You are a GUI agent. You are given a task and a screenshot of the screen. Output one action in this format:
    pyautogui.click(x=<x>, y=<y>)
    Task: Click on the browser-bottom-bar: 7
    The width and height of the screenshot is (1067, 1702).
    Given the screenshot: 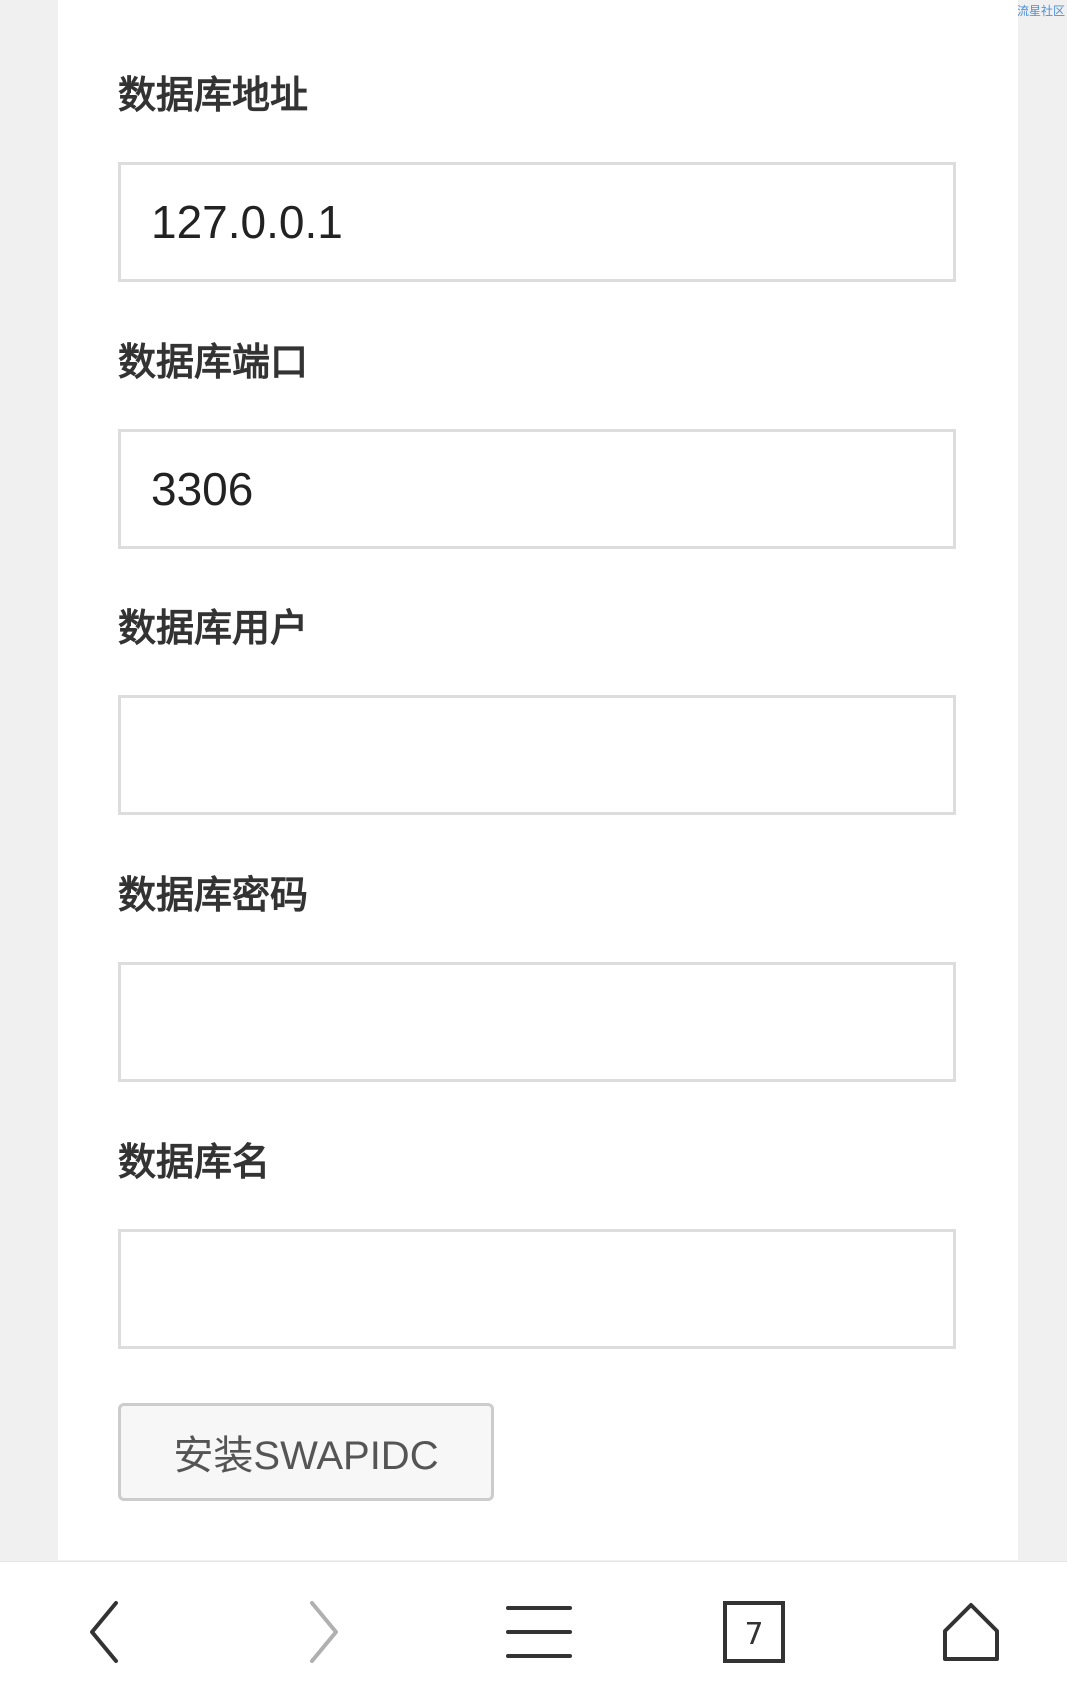 What is the action you would take?
    pyautogui.click(x=533, y=1631)
    